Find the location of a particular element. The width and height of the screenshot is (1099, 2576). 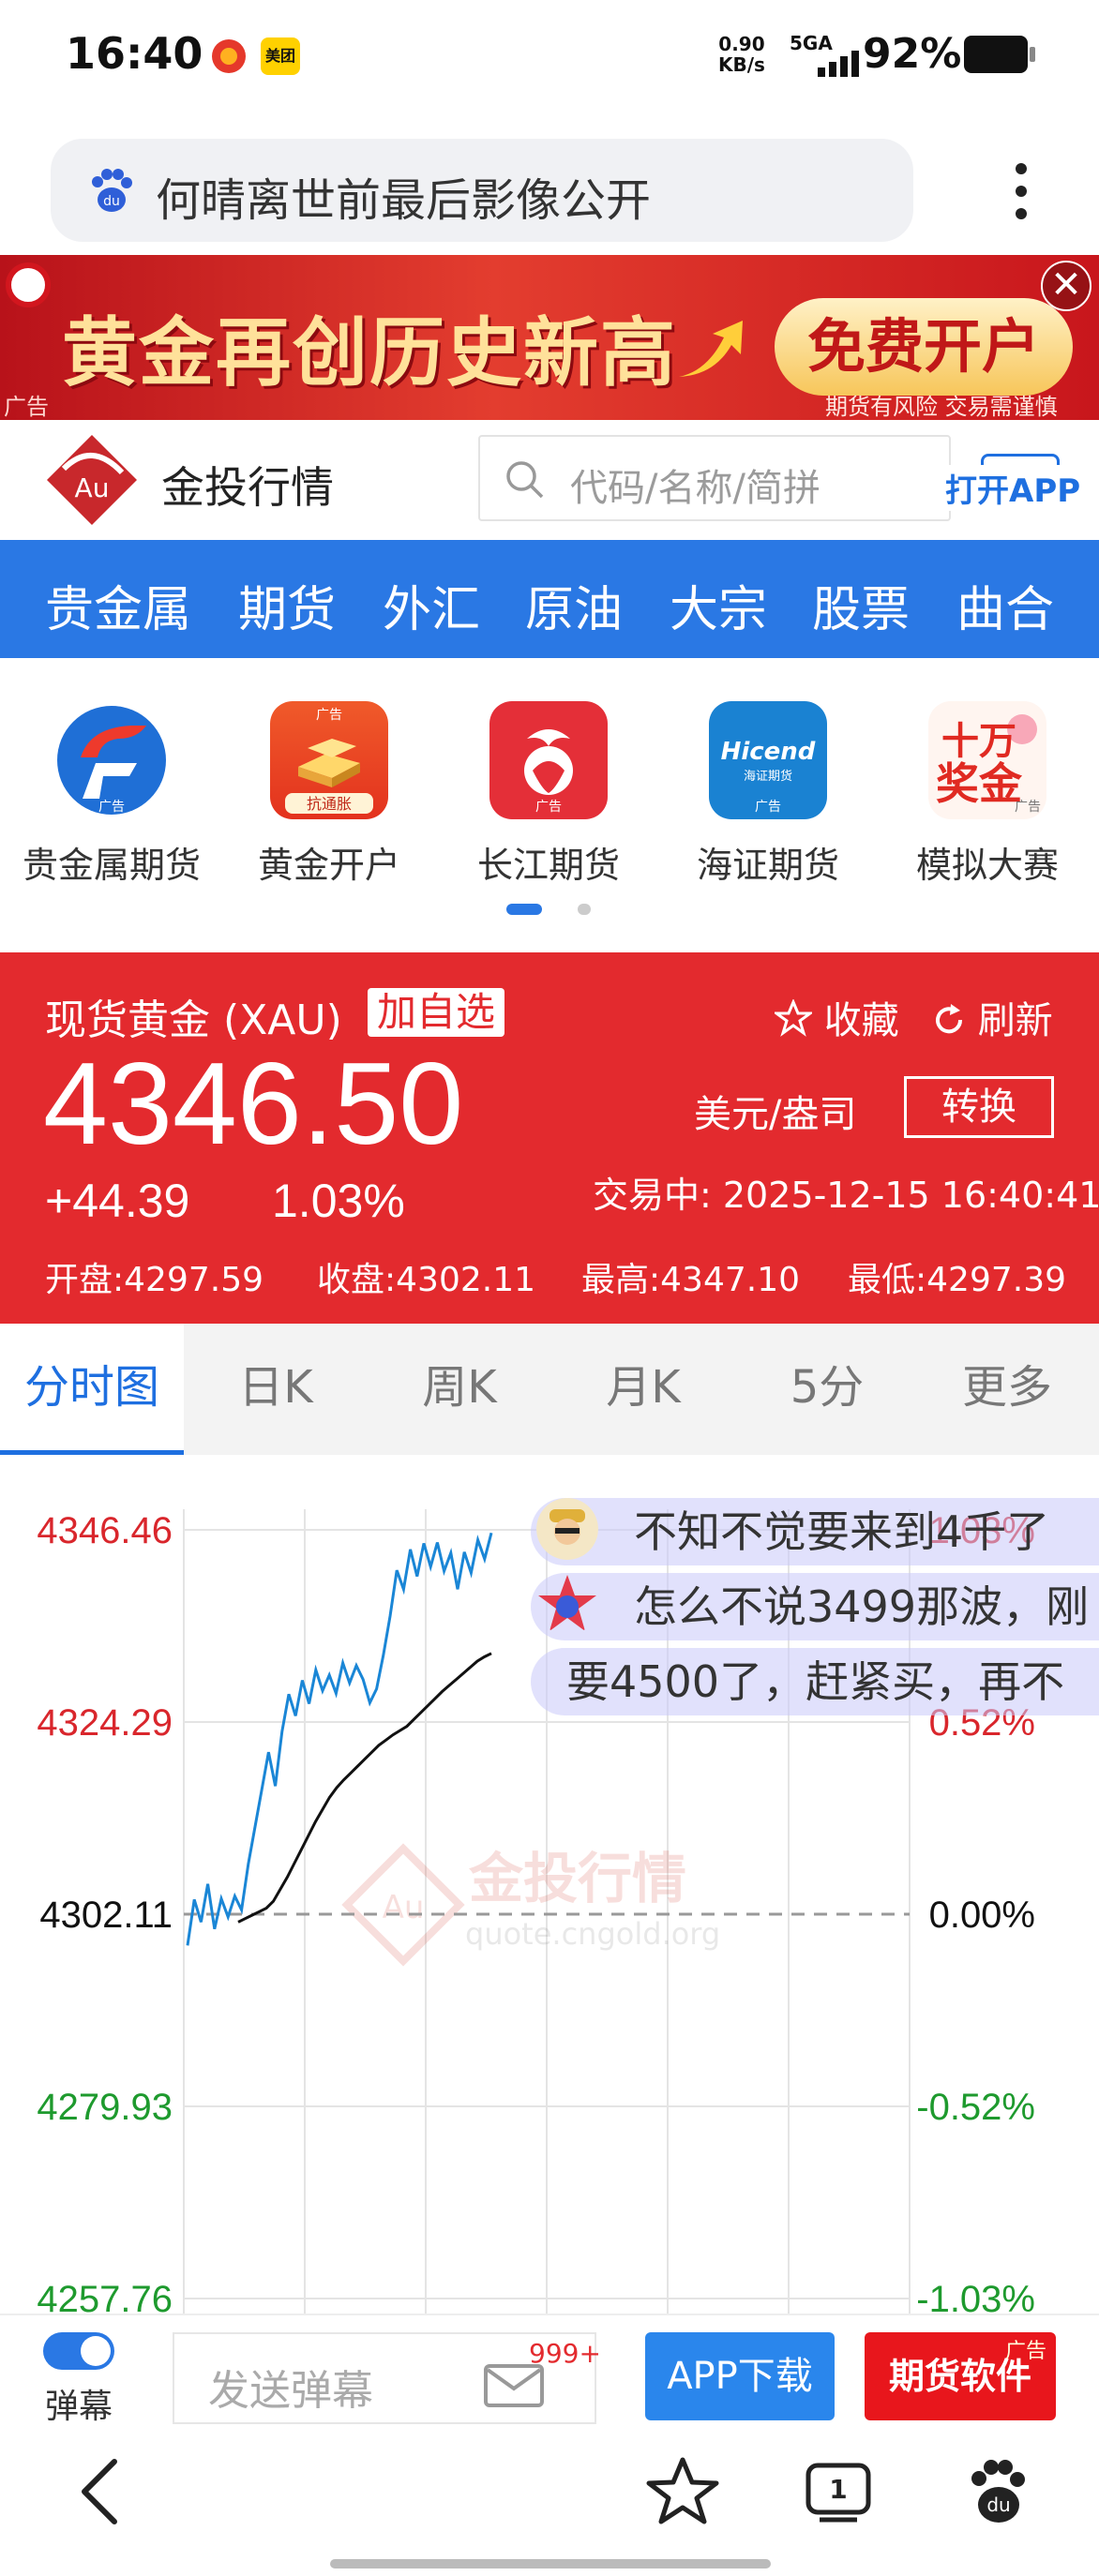

app-download-button: APP下载 is located at coordinates (740, 2376).